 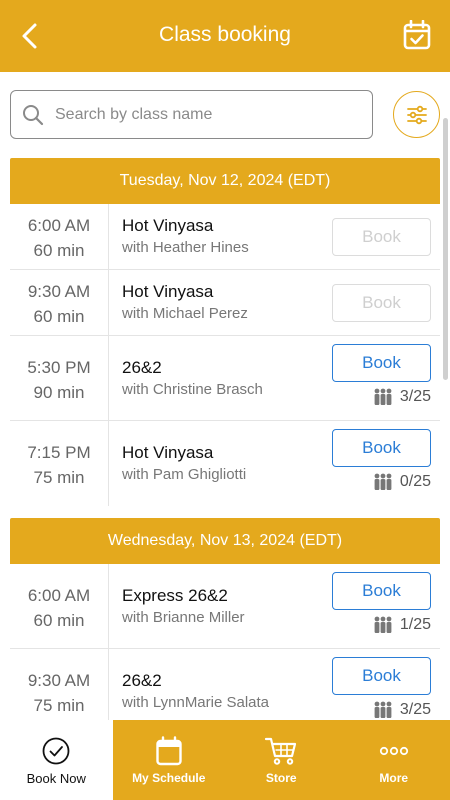 I want to click on search-icon, so click(x=33, y=115).